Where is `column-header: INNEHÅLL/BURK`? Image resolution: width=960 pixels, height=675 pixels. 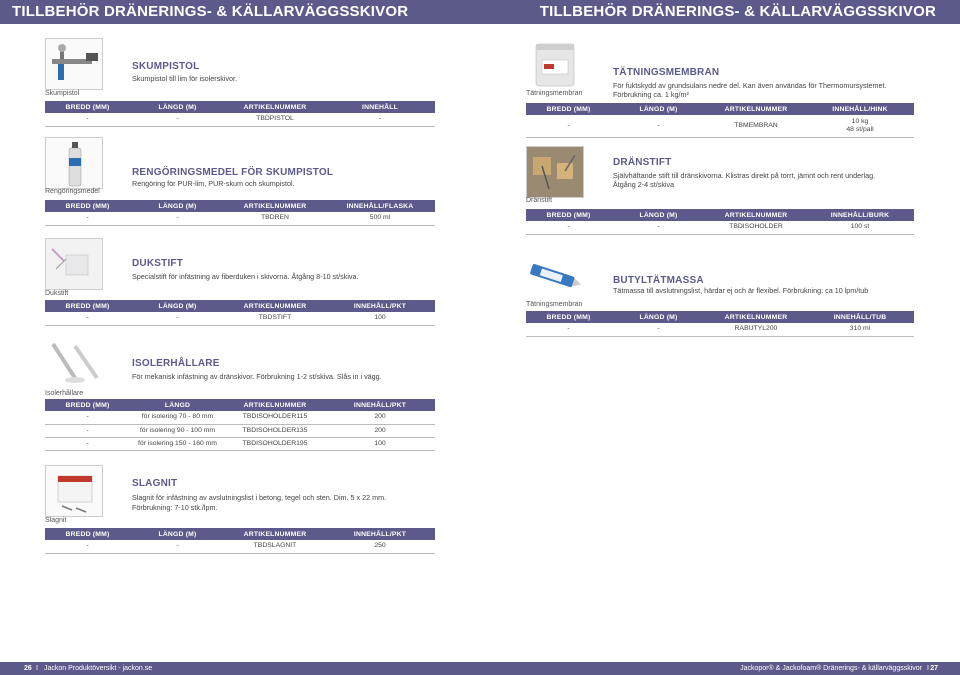 column-header: INNEHÅLL/BURK is located at coordinates (860, 215).